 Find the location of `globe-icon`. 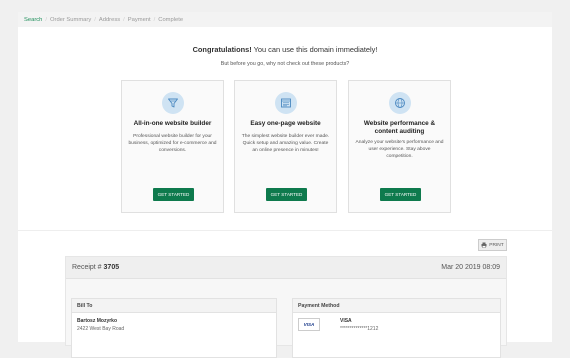

globe-icon is located at coordinates (400, 103).